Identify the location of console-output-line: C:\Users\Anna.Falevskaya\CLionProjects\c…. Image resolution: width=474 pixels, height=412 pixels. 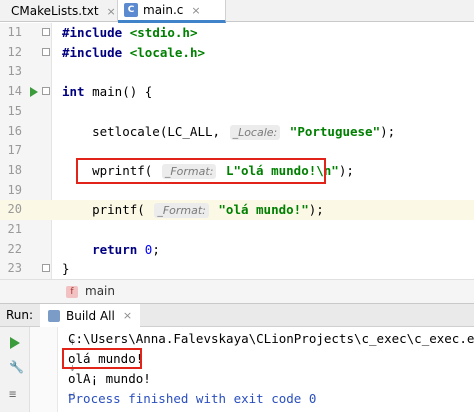
(271, 338).